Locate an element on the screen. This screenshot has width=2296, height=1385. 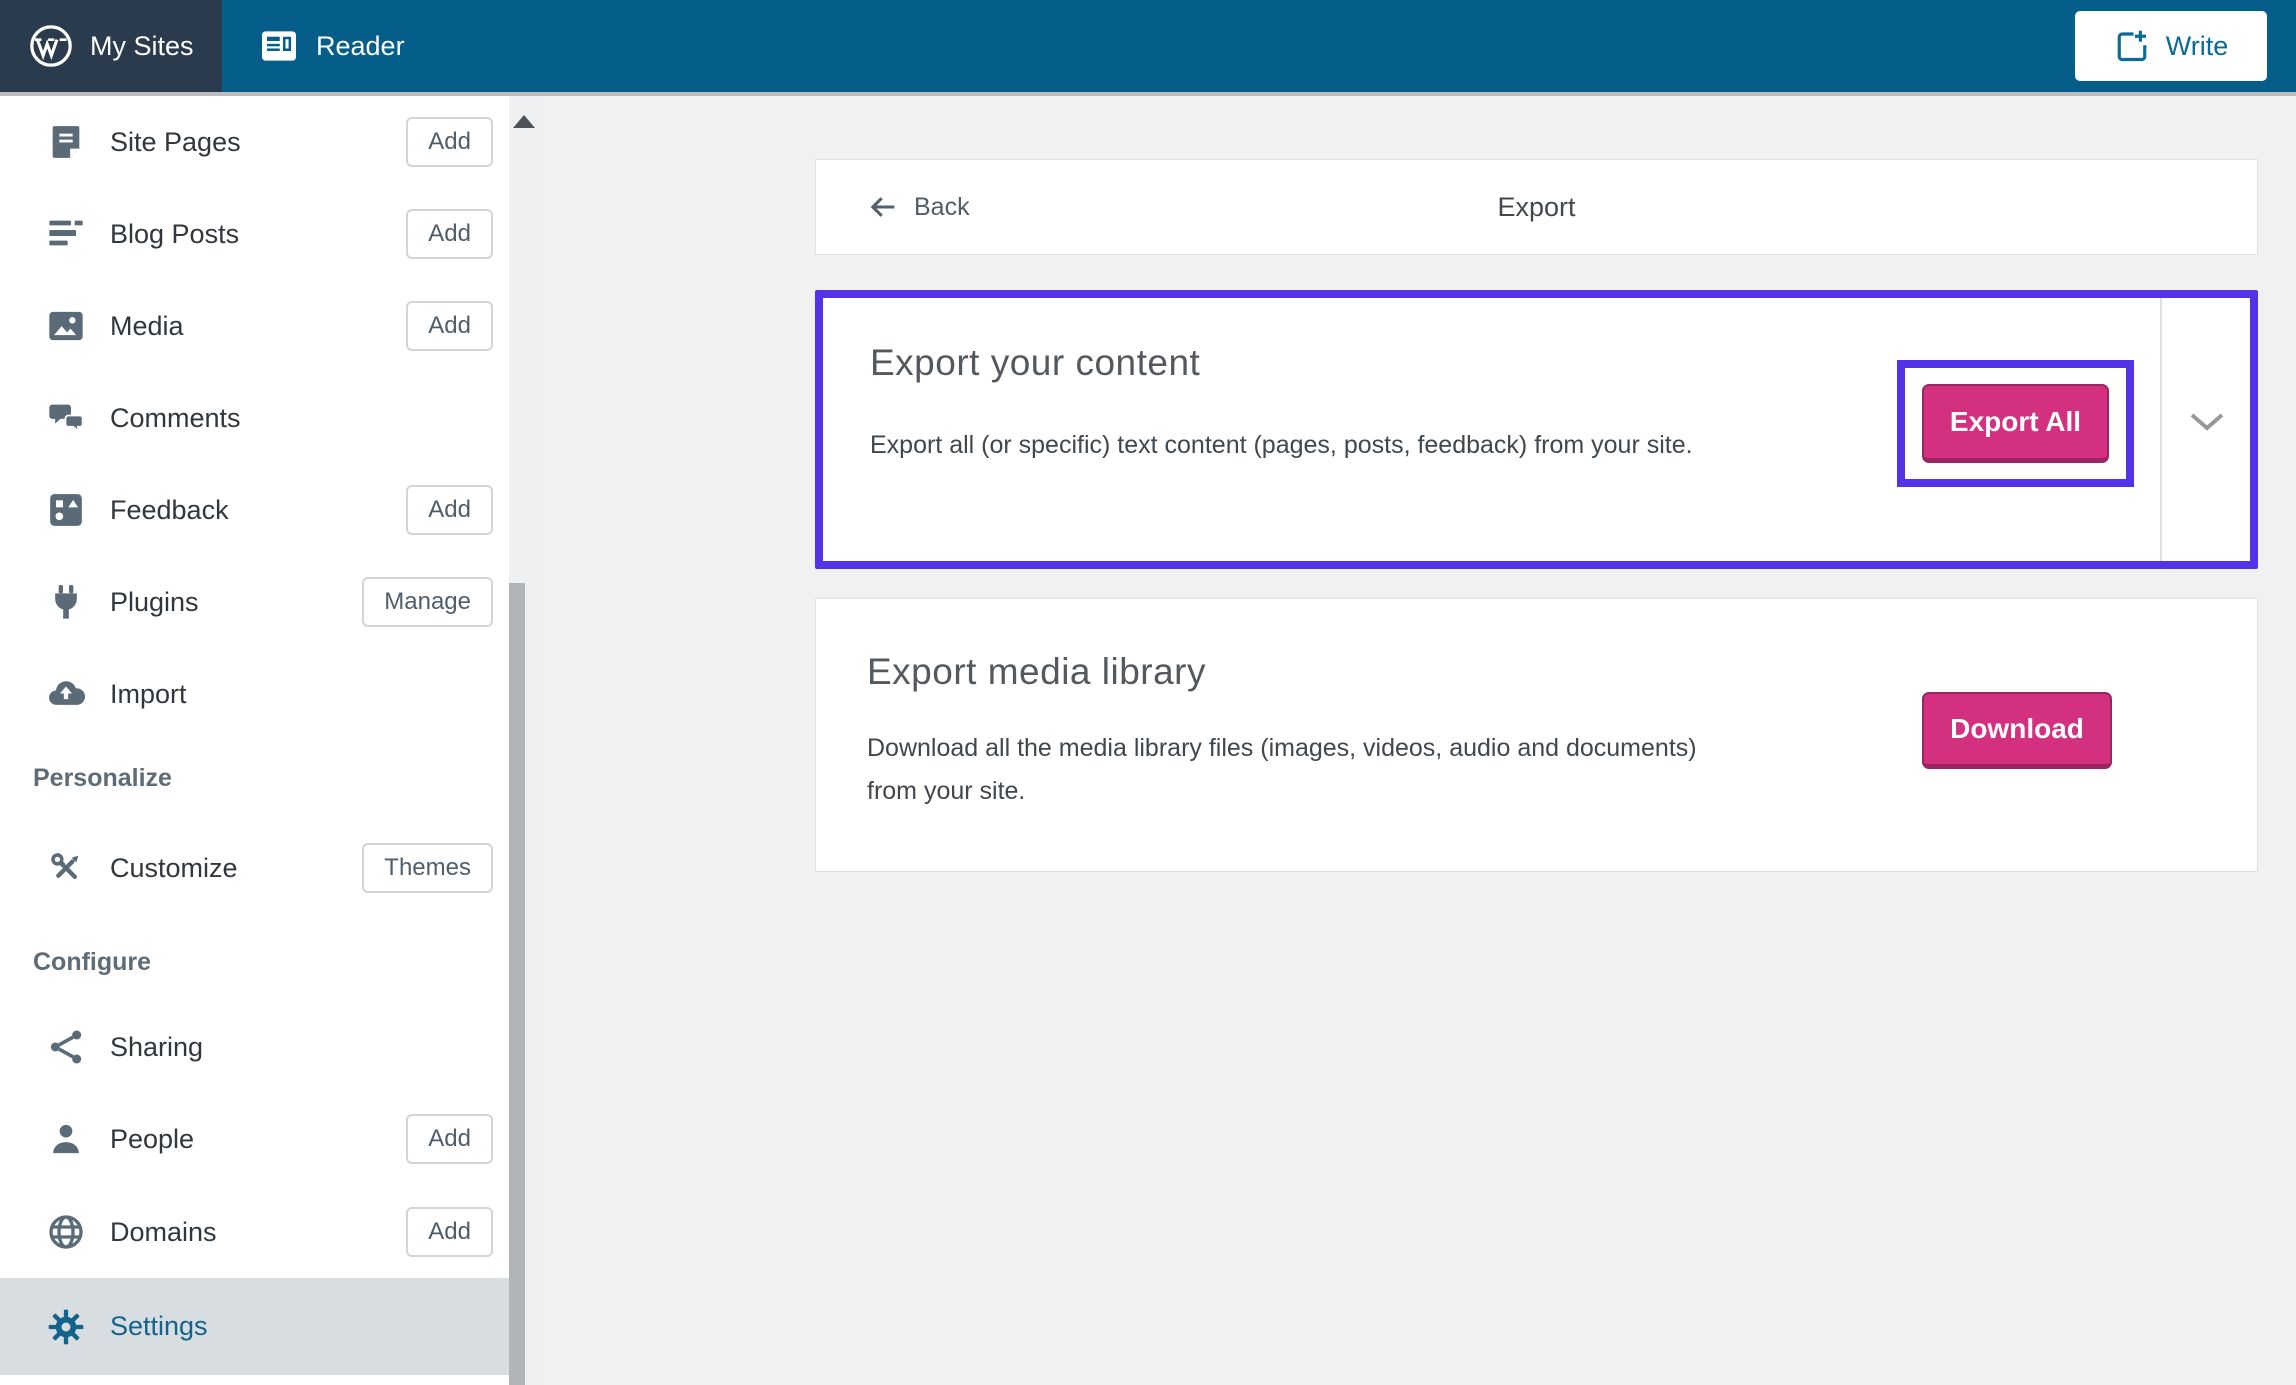
person-icon is located at coordinates (66, 1139).